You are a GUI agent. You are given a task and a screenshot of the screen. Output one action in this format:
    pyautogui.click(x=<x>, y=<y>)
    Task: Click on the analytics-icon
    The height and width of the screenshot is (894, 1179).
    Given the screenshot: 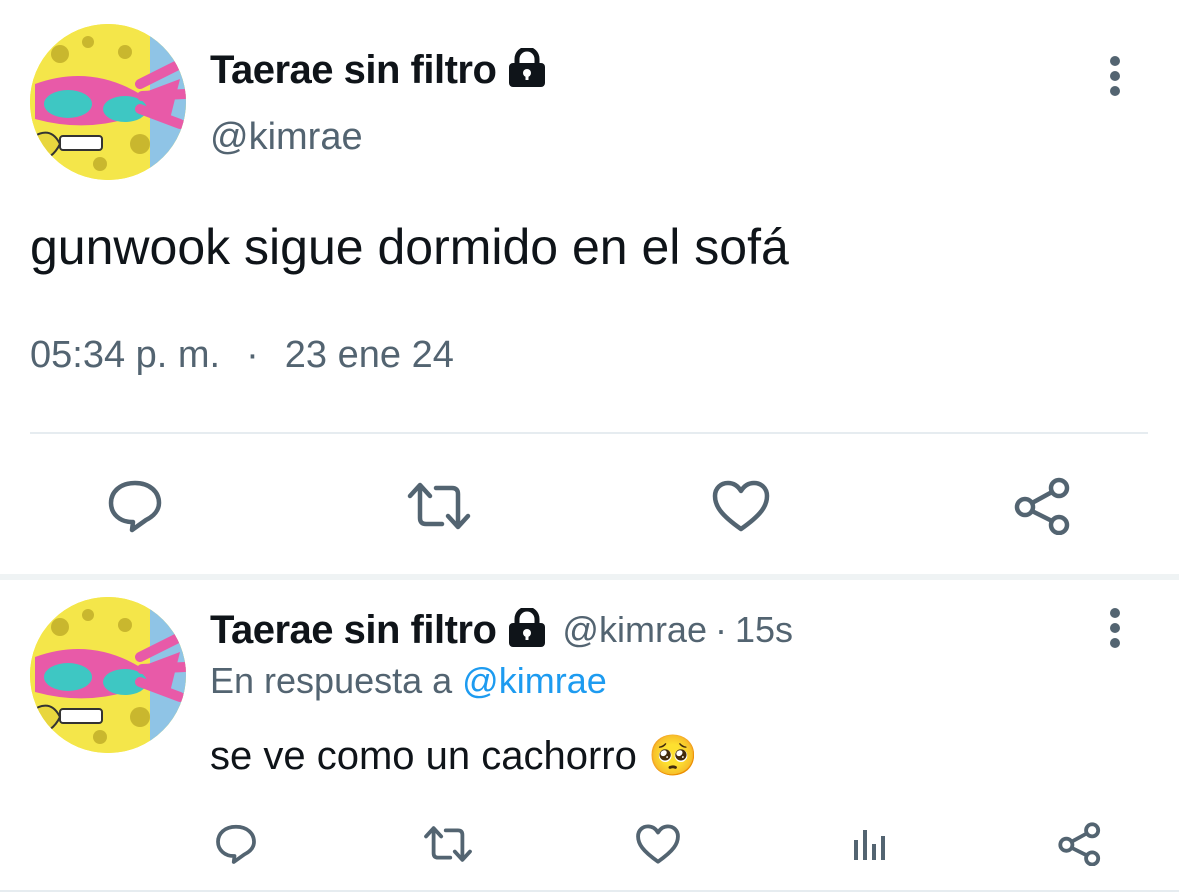 What is the action you would take?
    pyautogui.click(x=869, y=845)
    